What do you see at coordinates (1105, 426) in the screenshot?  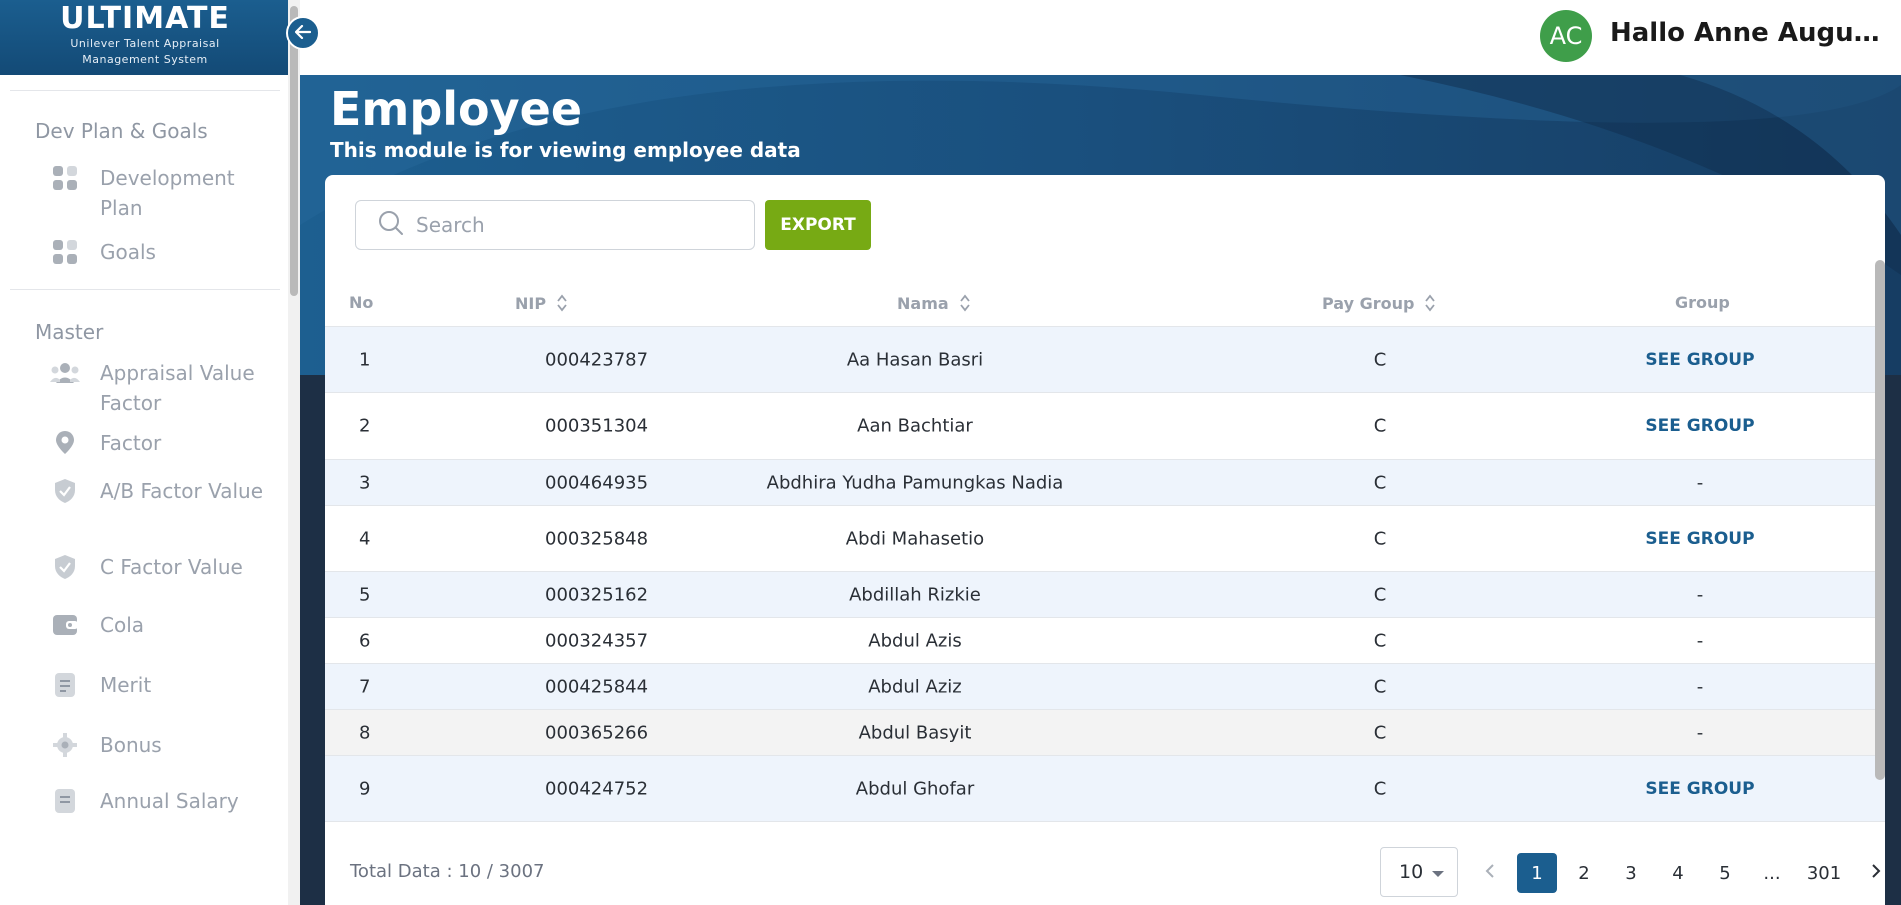 I see `table-row: 2 000351304 Aan Bachtiar C SEE GROUP` at bounding box center [1105, 426].